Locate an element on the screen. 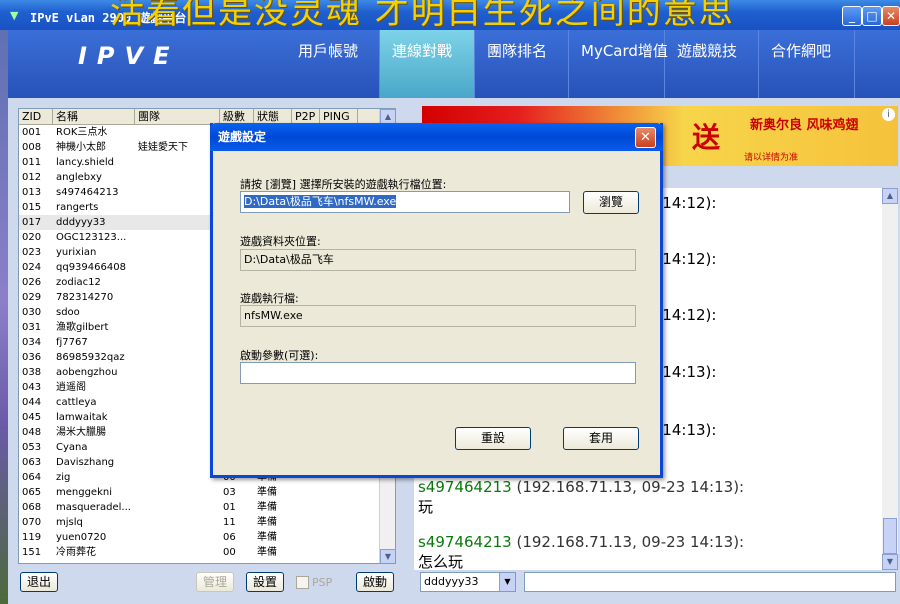 The height and width of the screenshot is (604, 900). minimize-button: _ is located at coordinates (852, 16).